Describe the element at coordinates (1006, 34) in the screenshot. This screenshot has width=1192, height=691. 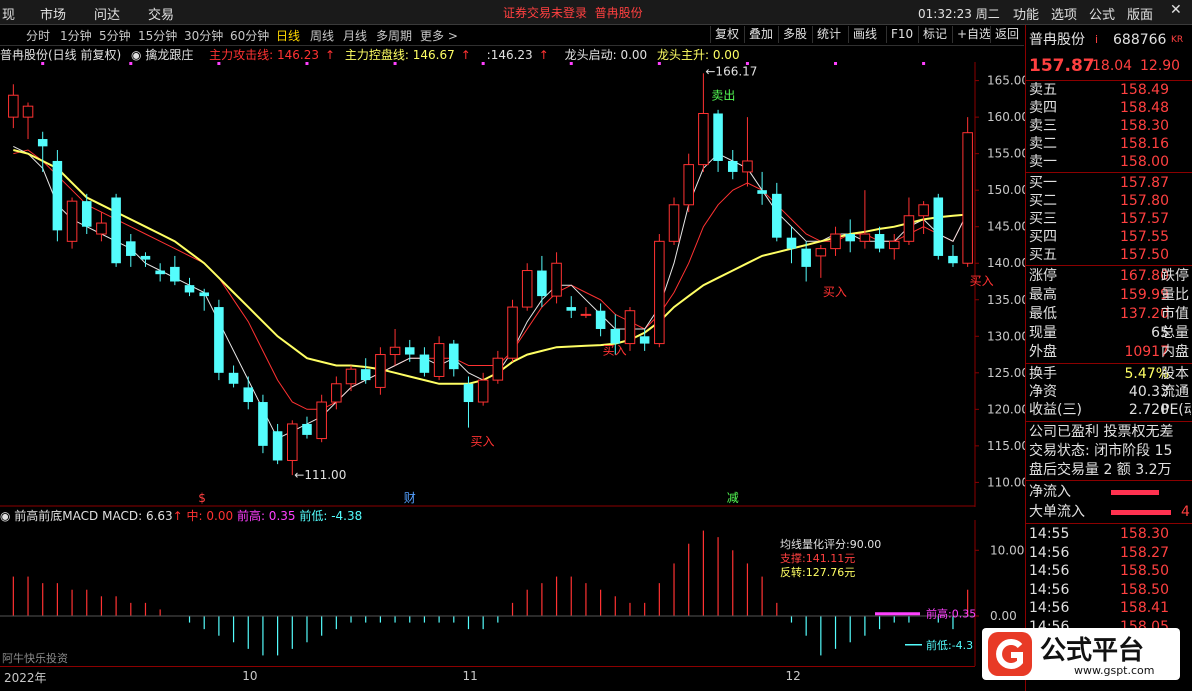
I see `tool-button: 返回` at that location.